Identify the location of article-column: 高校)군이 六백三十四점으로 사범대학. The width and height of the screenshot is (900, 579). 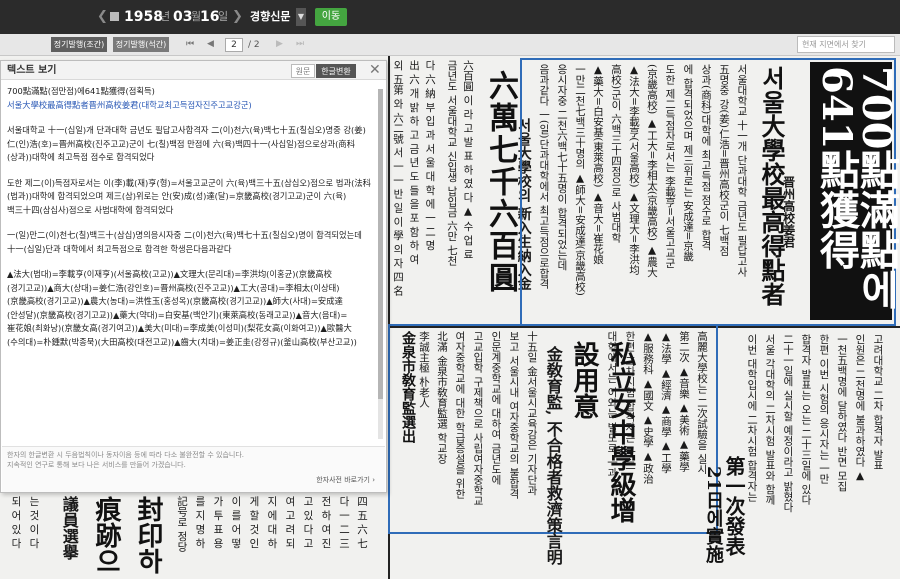
(616, 153).